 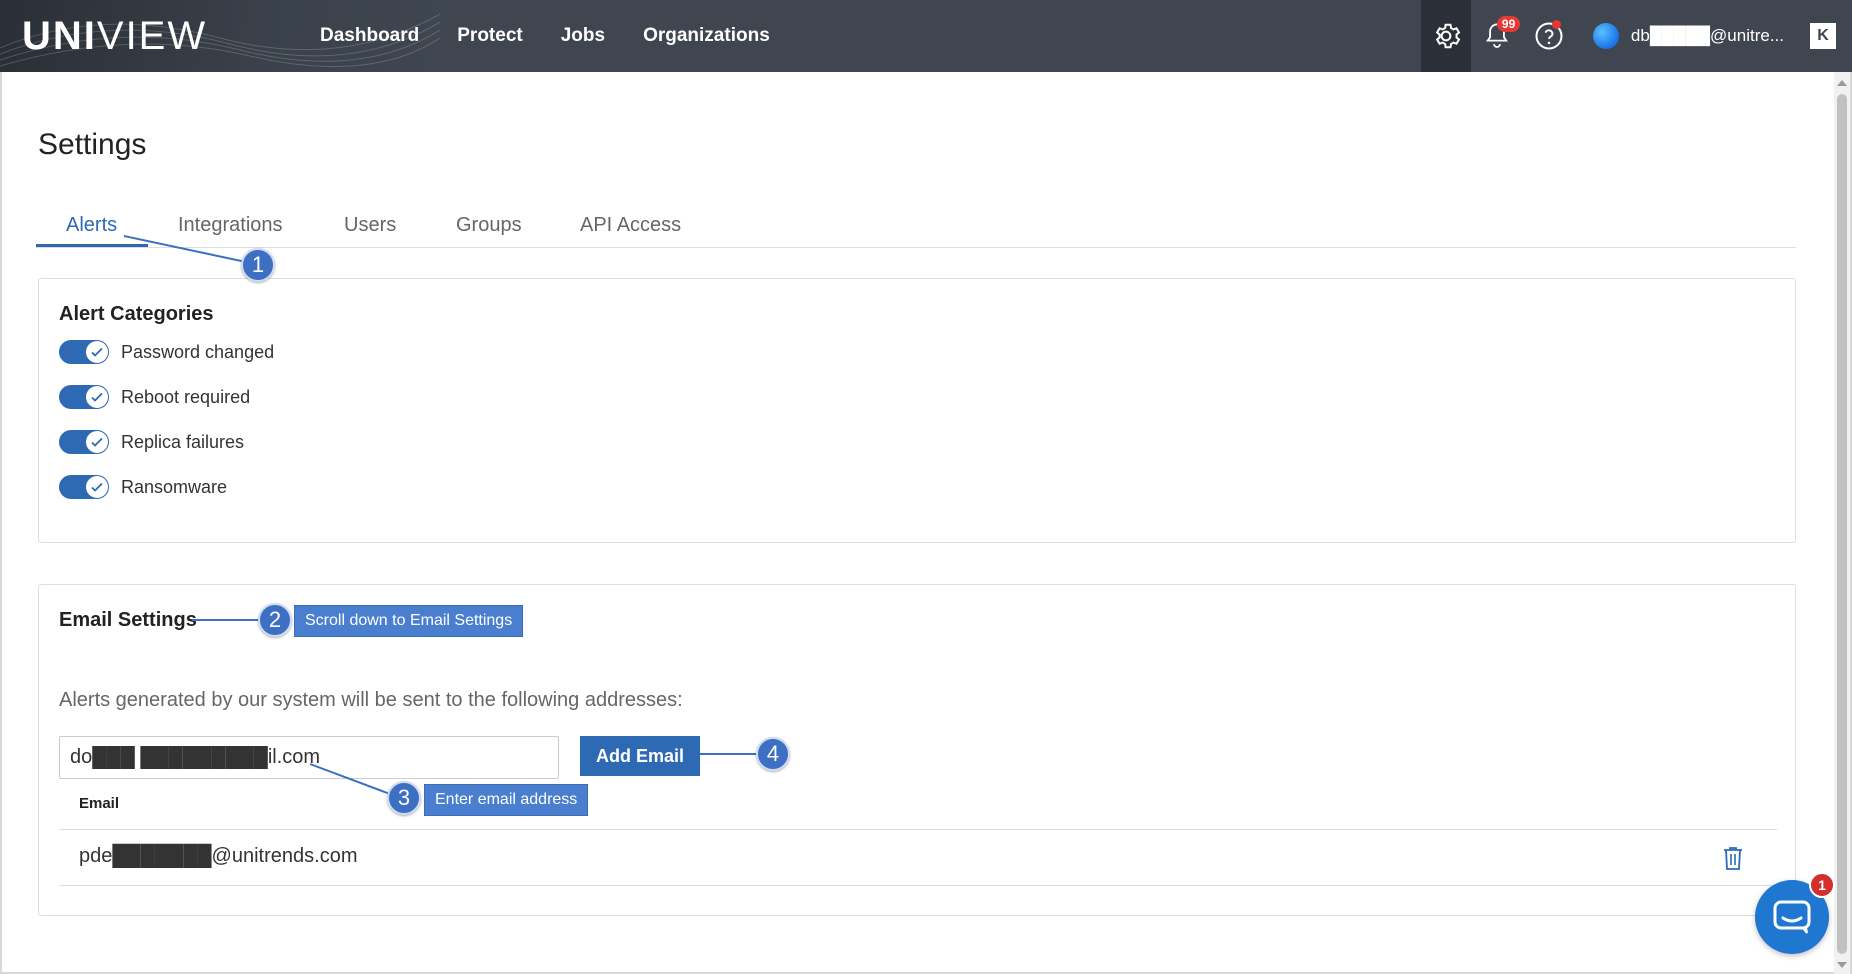 What do you see at coordinates (773, 754) in the screenshot?
I see `annotation-4-marker: 4` at bounding box center [773, 754].